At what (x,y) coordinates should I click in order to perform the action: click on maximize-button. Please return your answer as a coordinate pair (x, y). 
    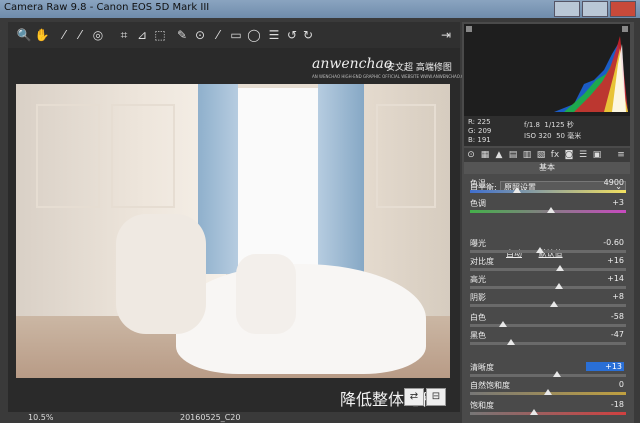
    Looking at the image, I should click on (595, 9).